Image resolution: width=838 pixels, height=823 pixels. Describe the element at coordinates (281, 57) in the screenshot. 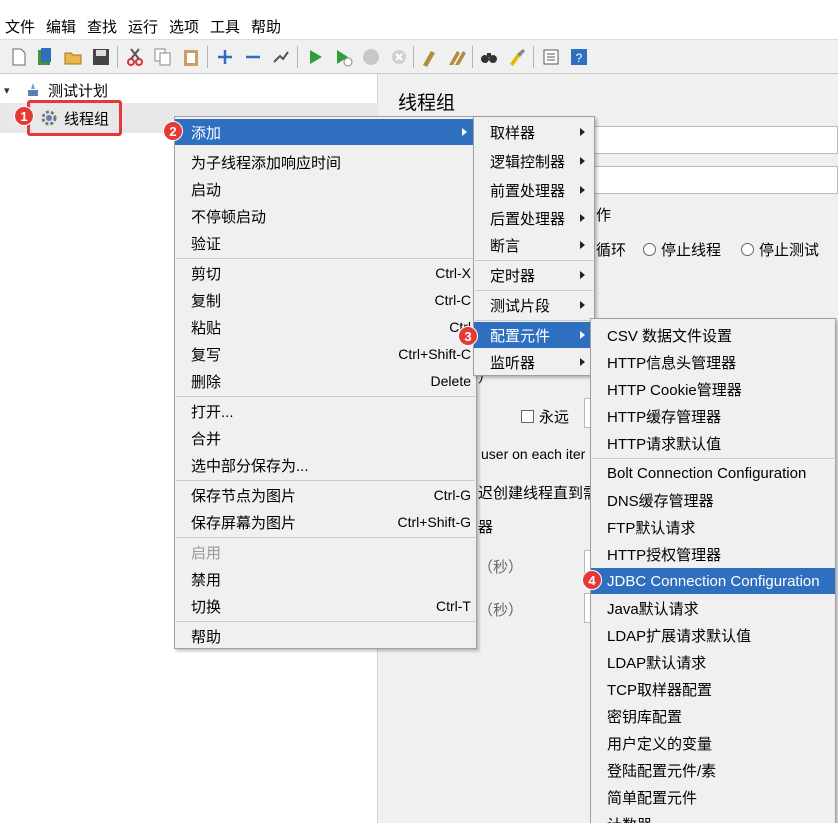

I see `toggle-icon` at that location.